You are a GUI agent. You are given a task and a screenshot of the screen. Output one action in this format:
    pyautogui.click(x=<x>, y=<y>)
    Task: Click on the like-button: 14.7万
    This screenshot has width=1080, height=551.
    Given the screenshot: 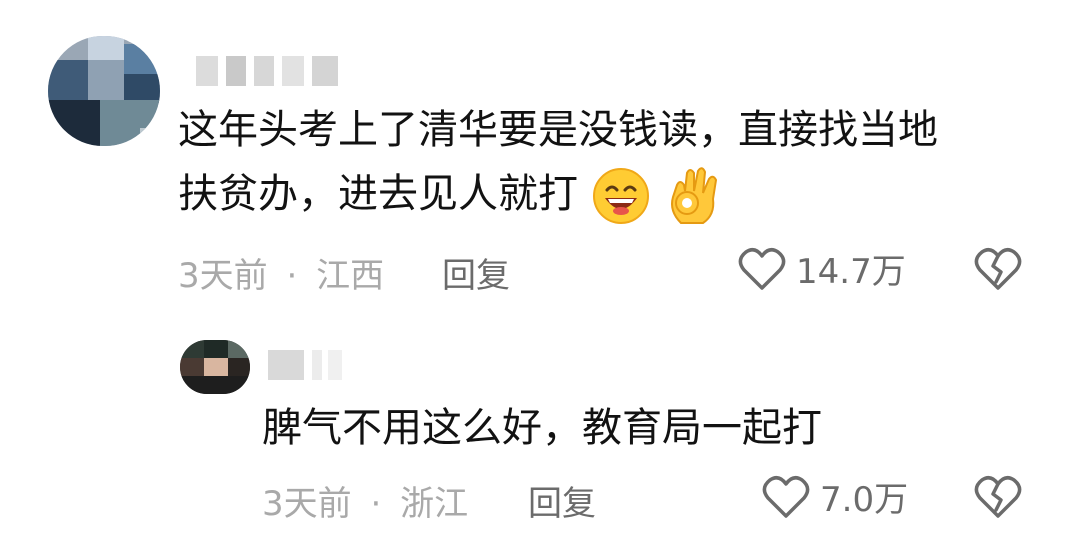 What is the action you would take?
    pyautogui.click(x=822, y=268)
    